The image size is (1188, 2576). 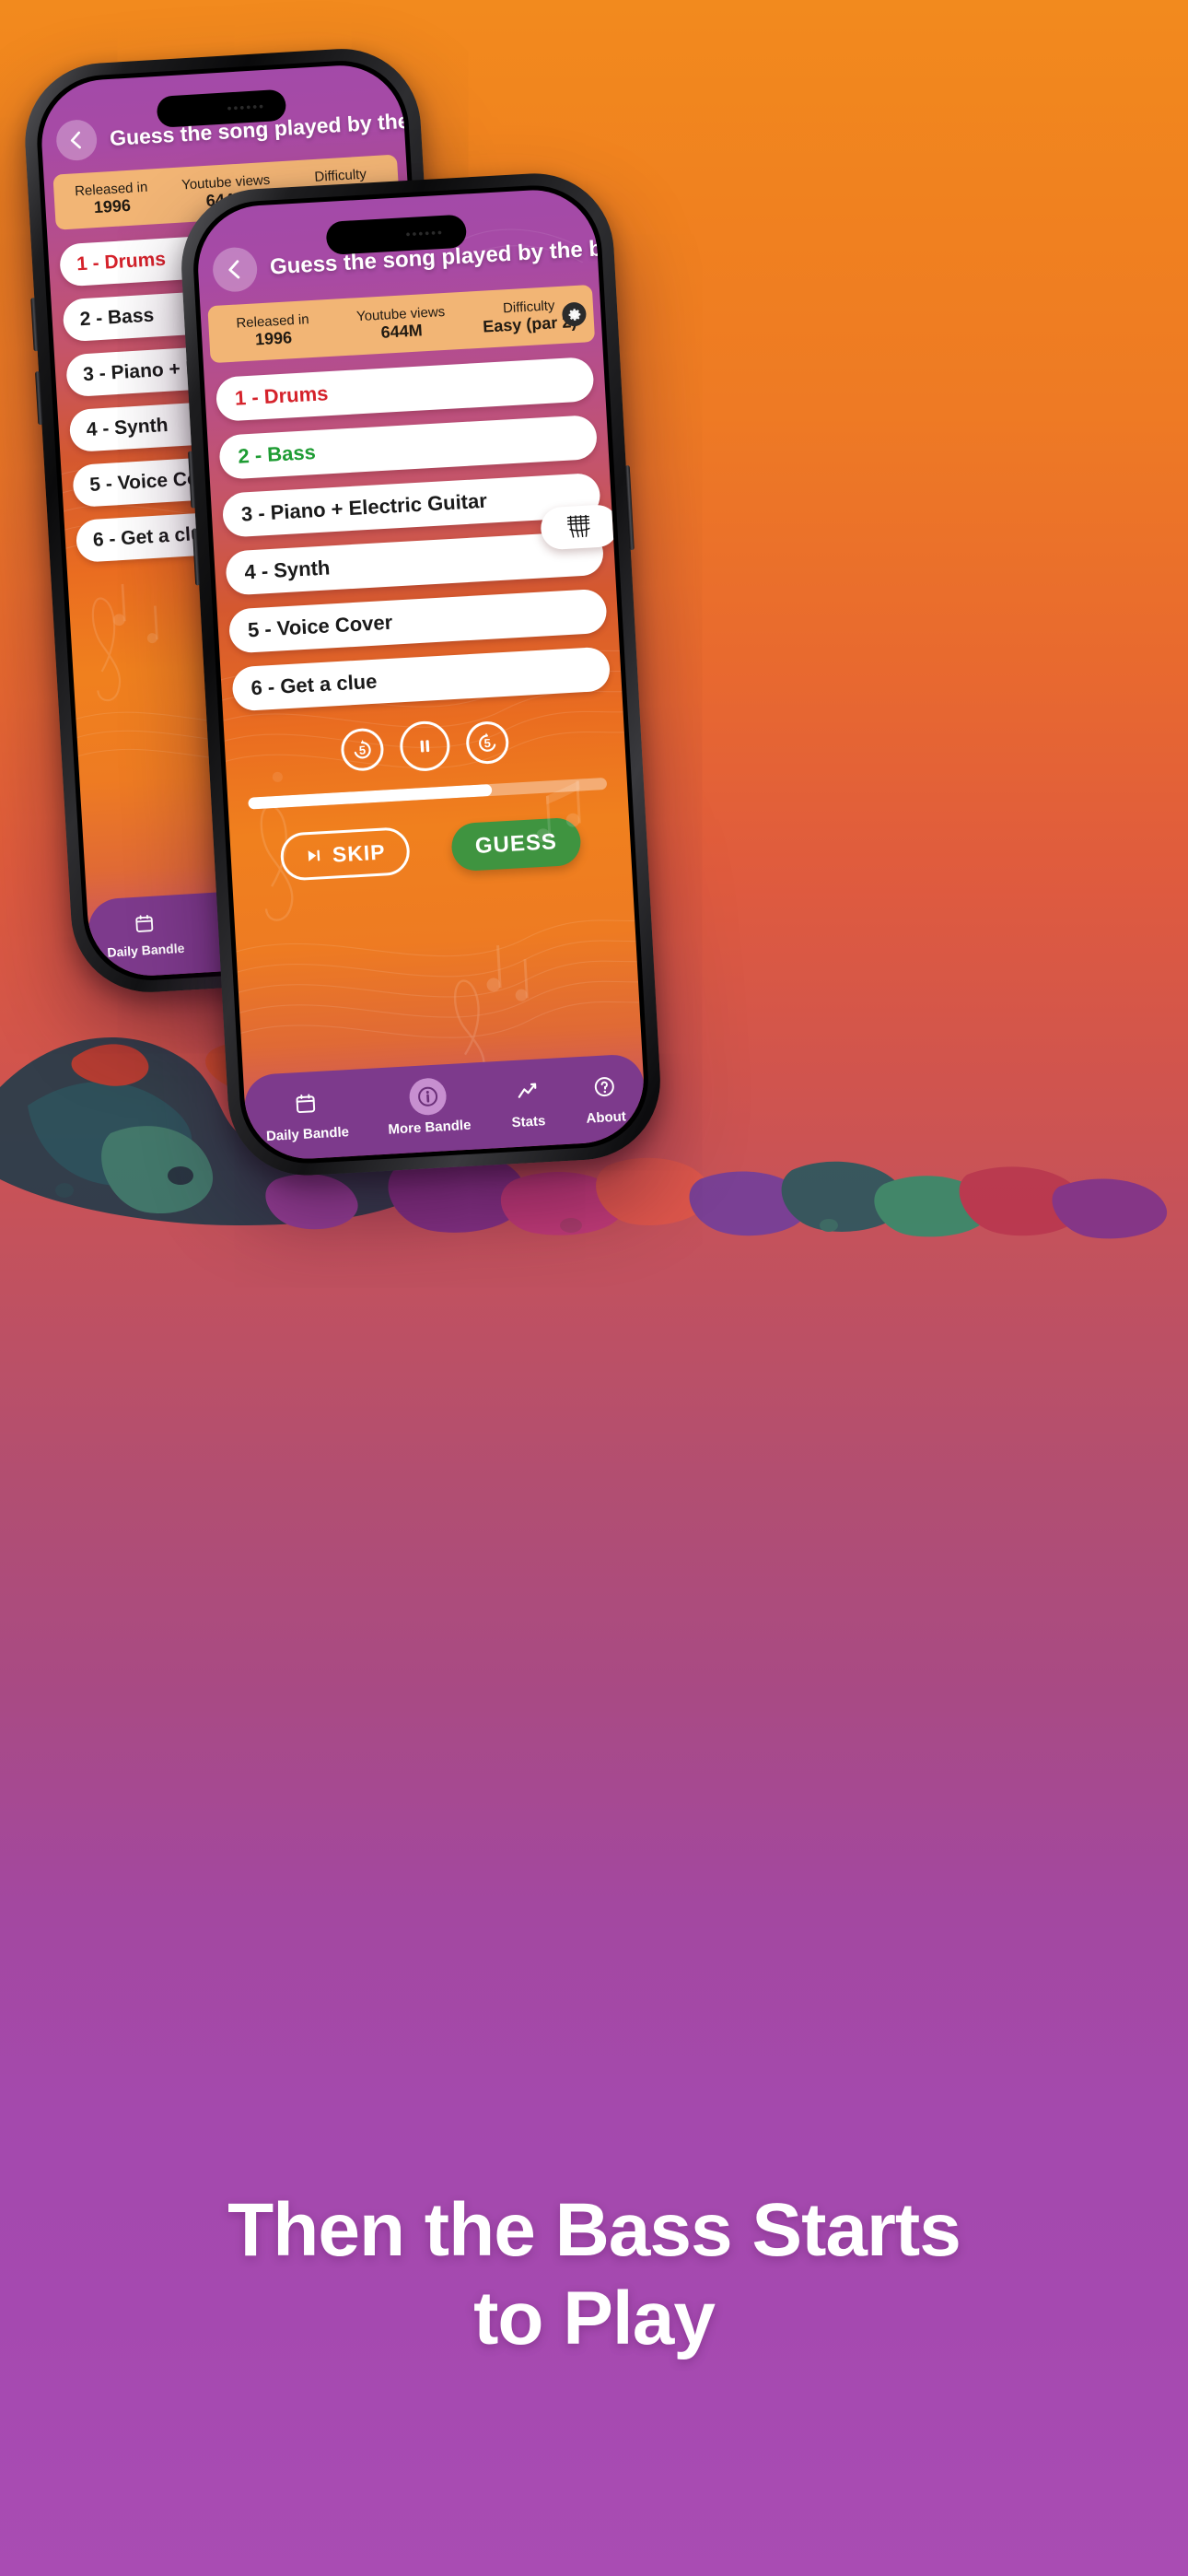 What do you see at coordinates (594, 2275) in the screenshot?
I see `promo-caption: Then the Bass Starts to Play` at bounding box center [594, 2275].